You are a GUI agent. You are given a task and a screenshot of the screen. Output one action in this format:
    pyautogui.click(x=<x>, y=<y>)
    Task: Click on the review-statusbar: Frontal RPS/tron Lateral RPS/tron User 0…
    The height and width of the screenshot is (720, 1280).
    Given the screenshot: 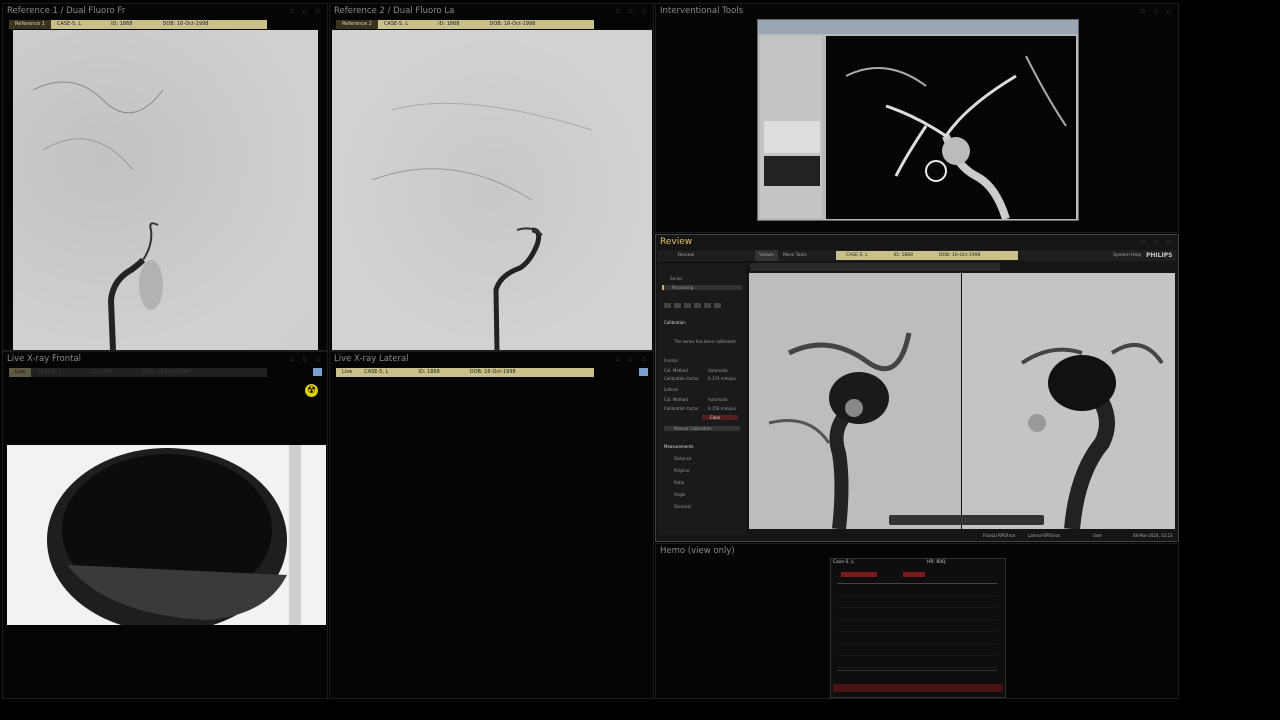 What is the action you would take?
    pyautogui.click(x=917, y=535)
    